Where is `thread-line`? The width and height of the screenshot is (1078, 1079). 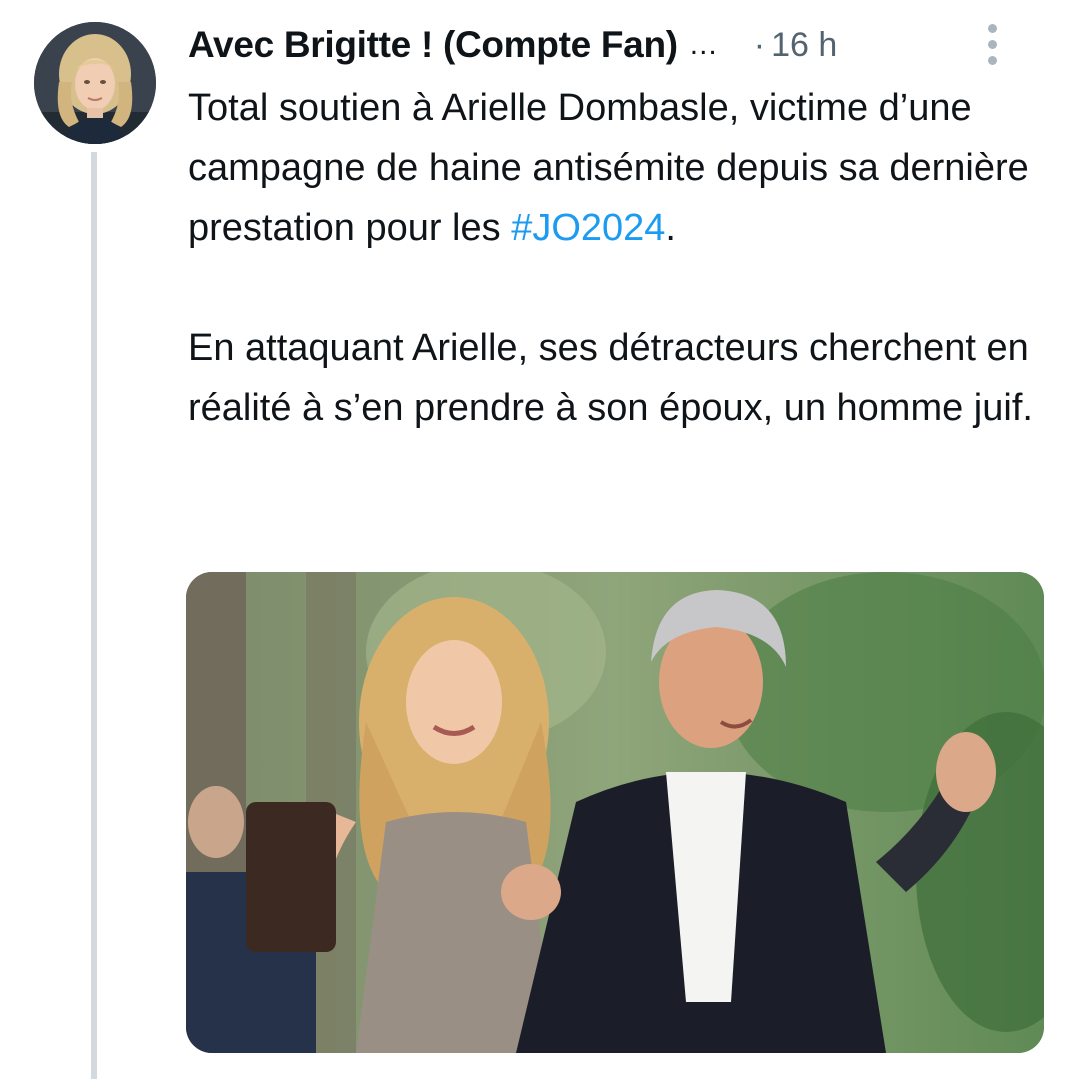
thread-line is located at coordinates (94, 615).